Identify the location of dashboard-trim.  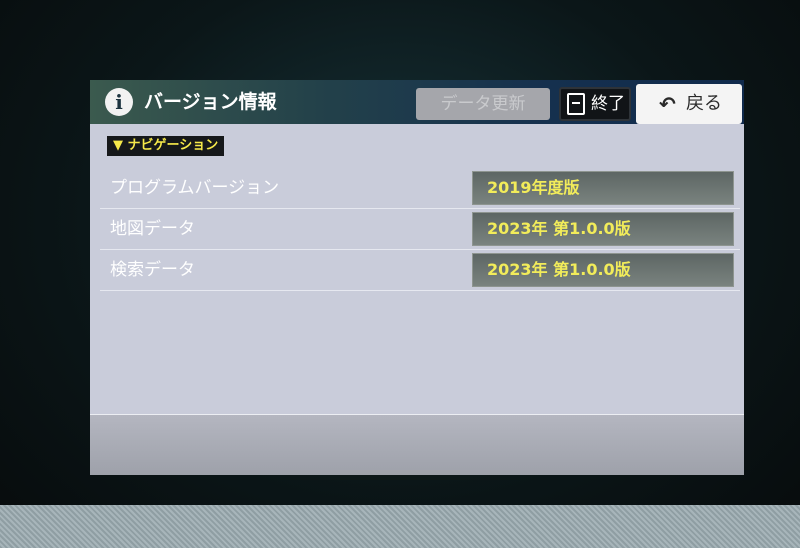
(400, 526).